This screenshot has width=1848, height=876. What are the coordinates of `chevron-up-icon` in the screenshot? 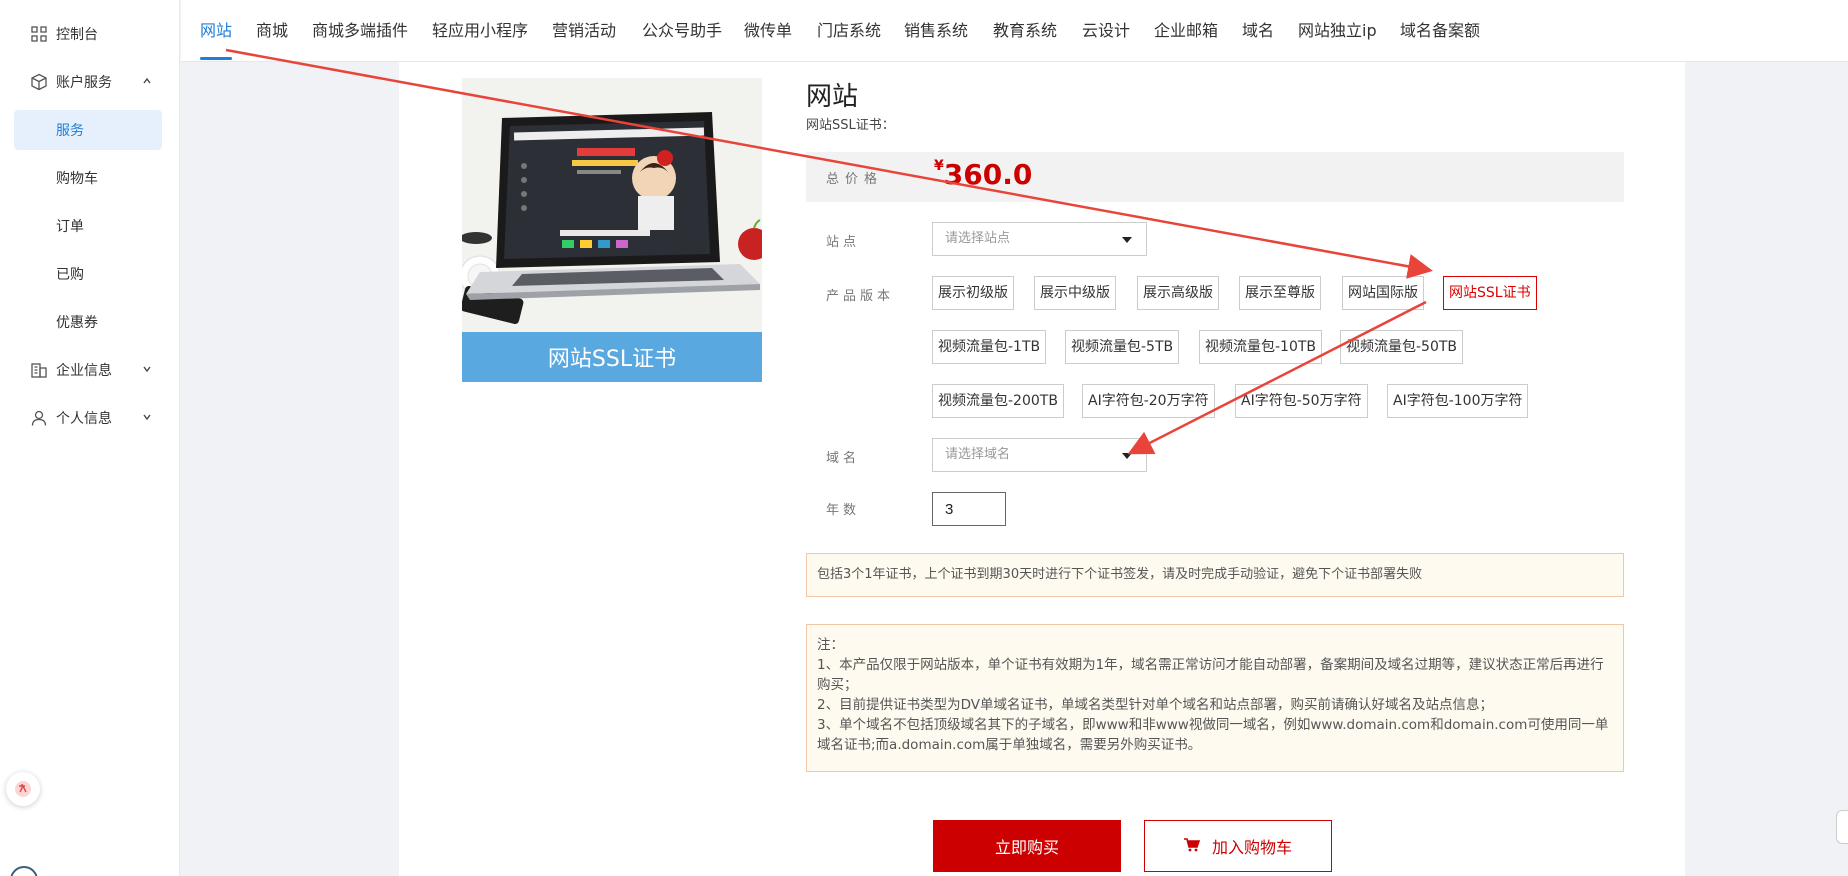 It's located at (147, 82).